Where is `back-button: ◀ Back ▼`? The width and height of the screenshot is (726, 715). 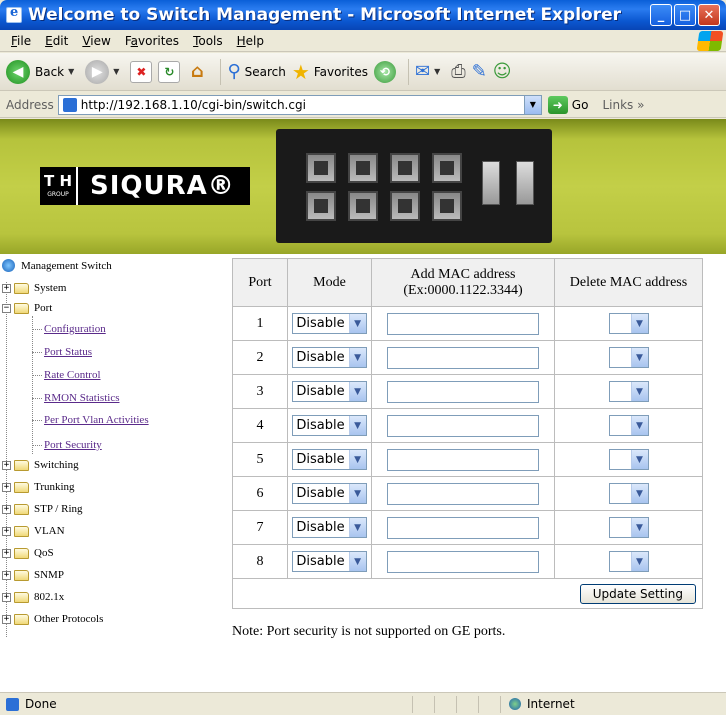
back-button: ◀ Back ▼ is located at coordinates (42, 71).